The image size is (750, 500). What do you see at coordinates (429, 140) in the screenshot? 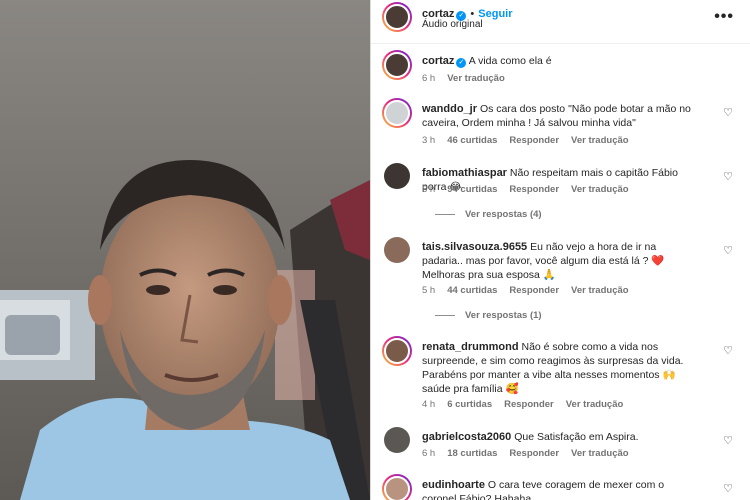
I see `comment-time: 3 h` at bounding box center [429, 140].